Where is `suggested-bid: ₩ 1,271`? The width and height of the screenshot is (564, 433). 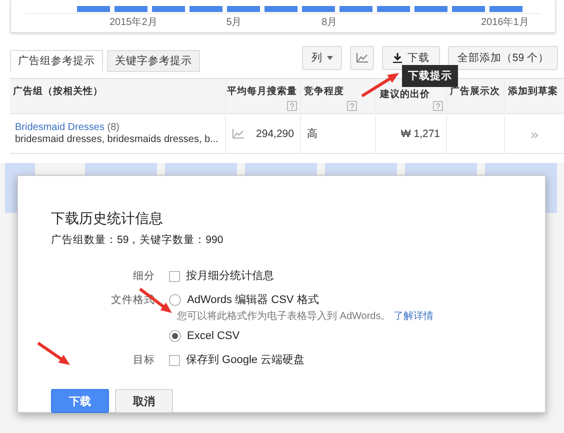
suggested-bid: ₩ 1,271 is located at coordinates (420, 134).